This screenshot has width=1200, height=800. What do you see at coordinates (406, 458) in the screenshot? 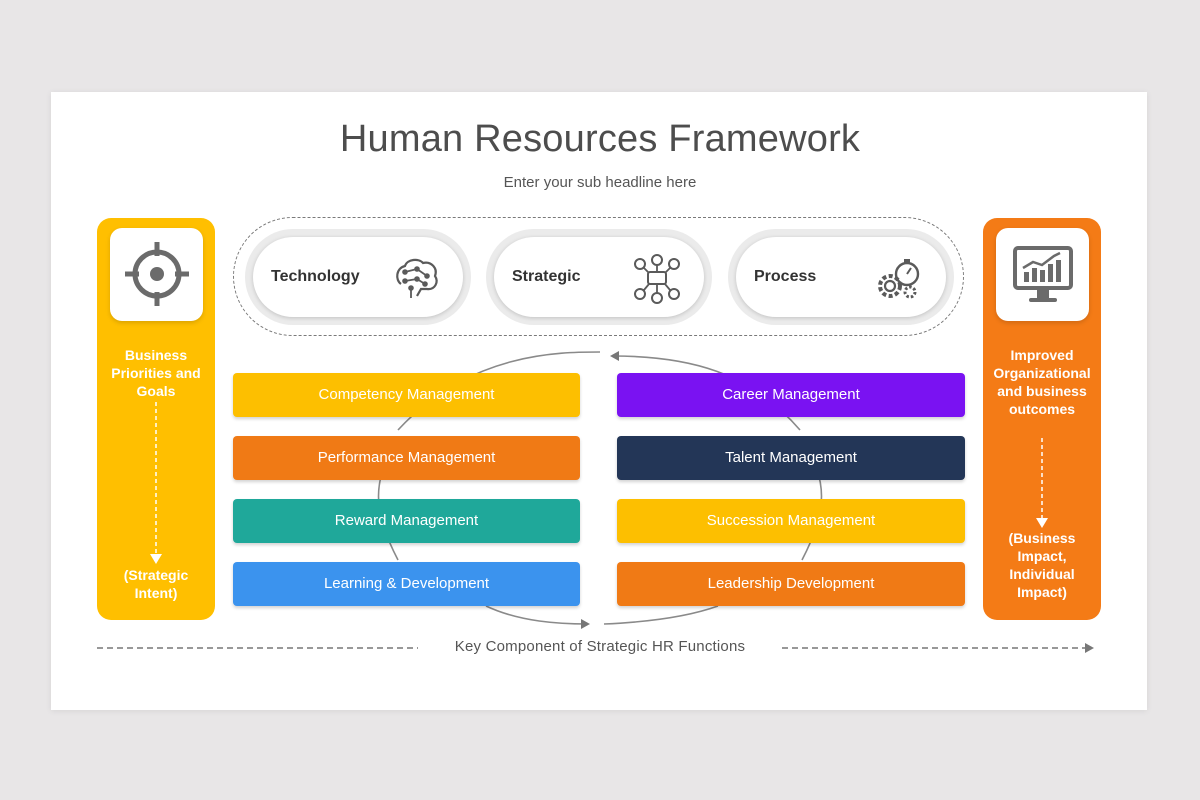
I see `function-performance-management: Performance Management` at bounding box center [406, 458].